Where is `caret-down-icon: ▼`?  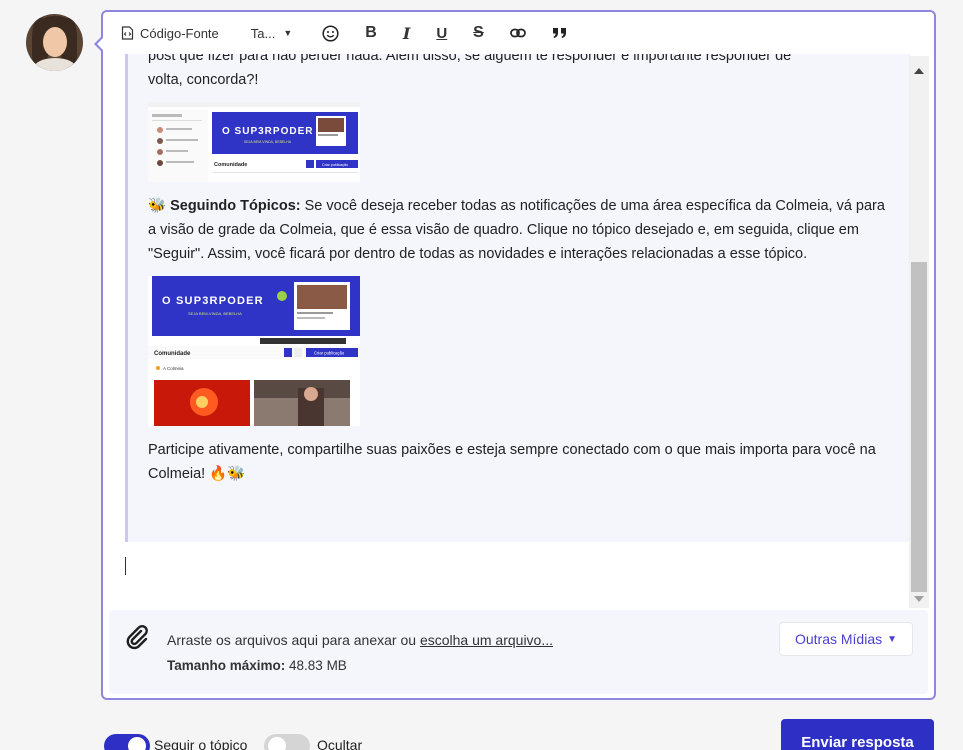
caret-down-icon: ▼ is located at coordinates (892, 639).